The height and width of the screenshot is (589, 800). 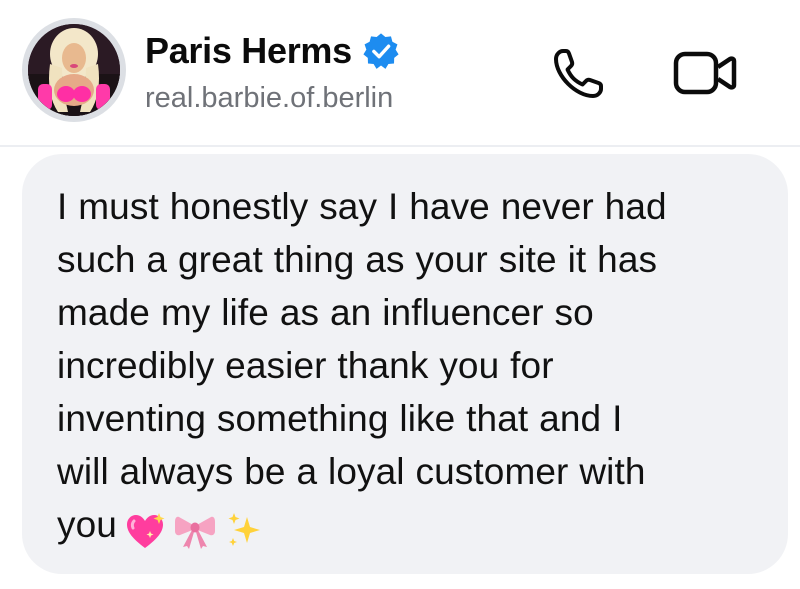 I want to click on contact-name: Paris Herms, so click(x=248, y=51).